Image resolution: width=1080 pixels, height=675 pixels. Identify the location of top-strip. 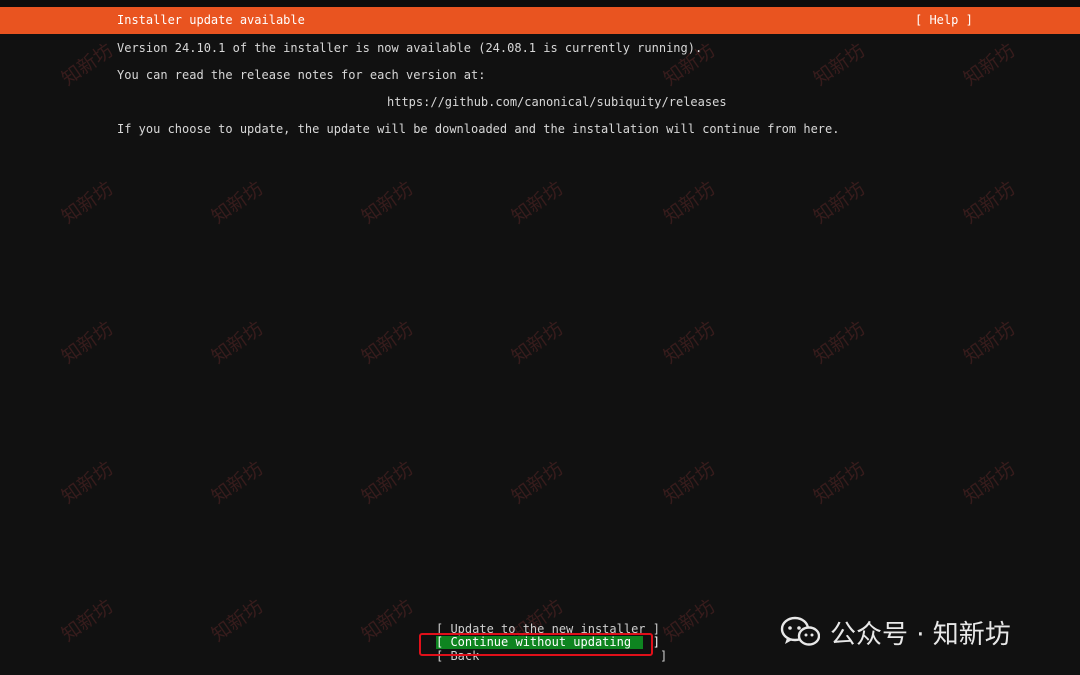
(540, 3).